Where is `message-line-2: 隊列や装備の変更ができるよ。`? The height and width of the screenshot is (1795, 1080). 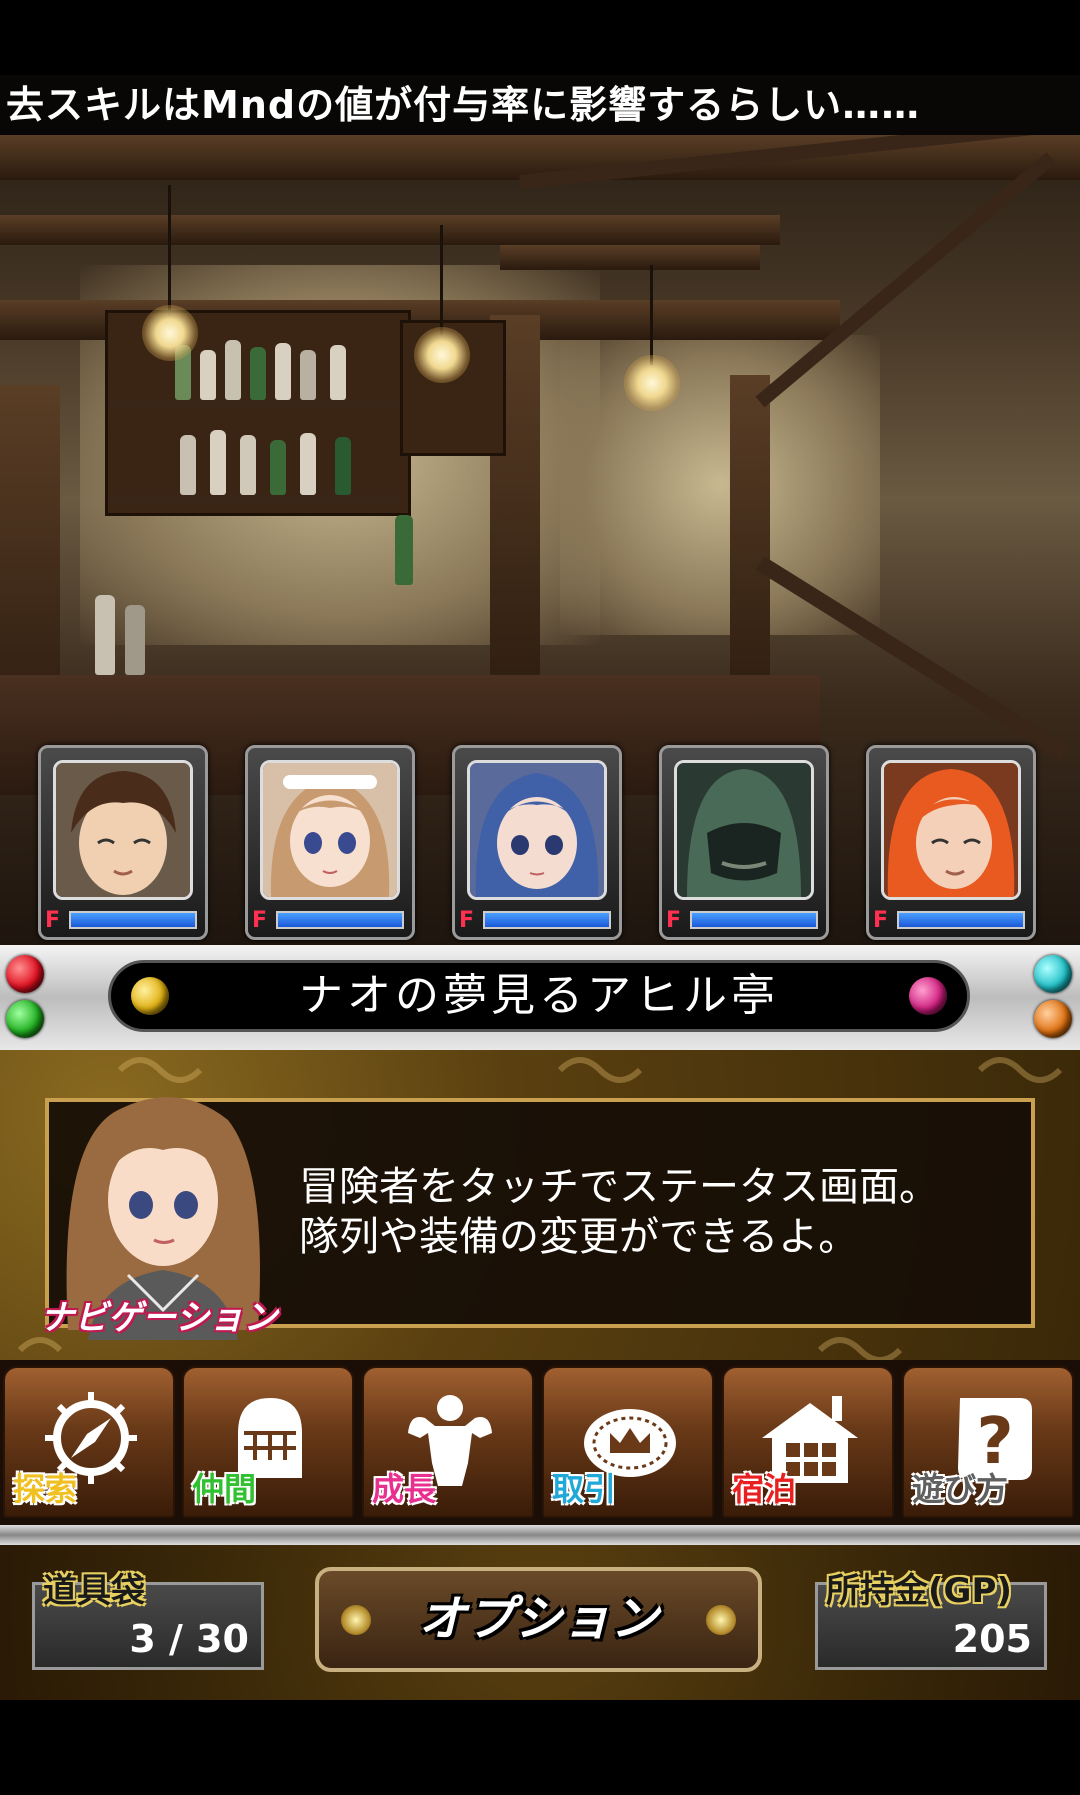
message-line-2: 隊列や装備の変更ができるよ。 is located at coordinates (579, 1237).